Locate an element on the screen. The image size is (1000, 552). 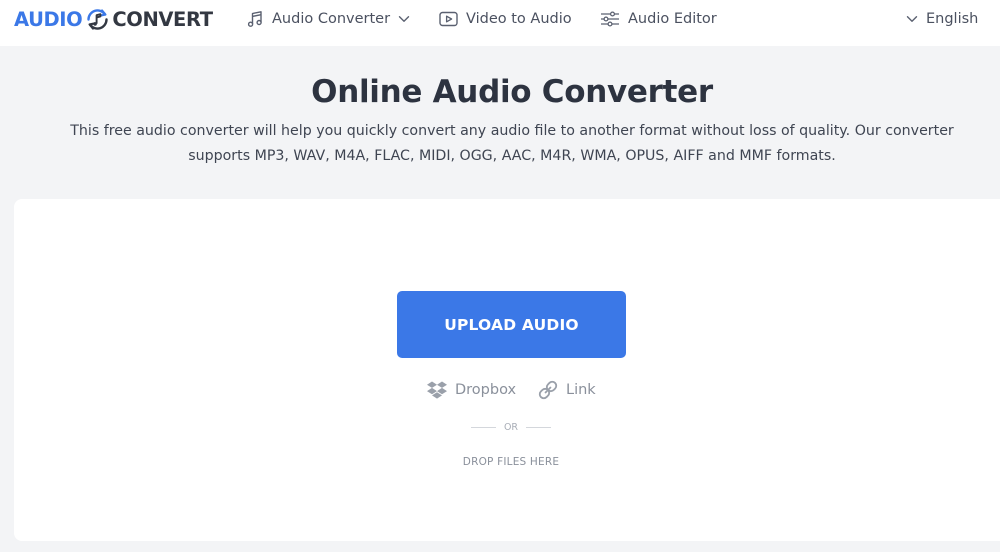
site-logo: AUDIO CONVERT is located at coordinates (113, 19).